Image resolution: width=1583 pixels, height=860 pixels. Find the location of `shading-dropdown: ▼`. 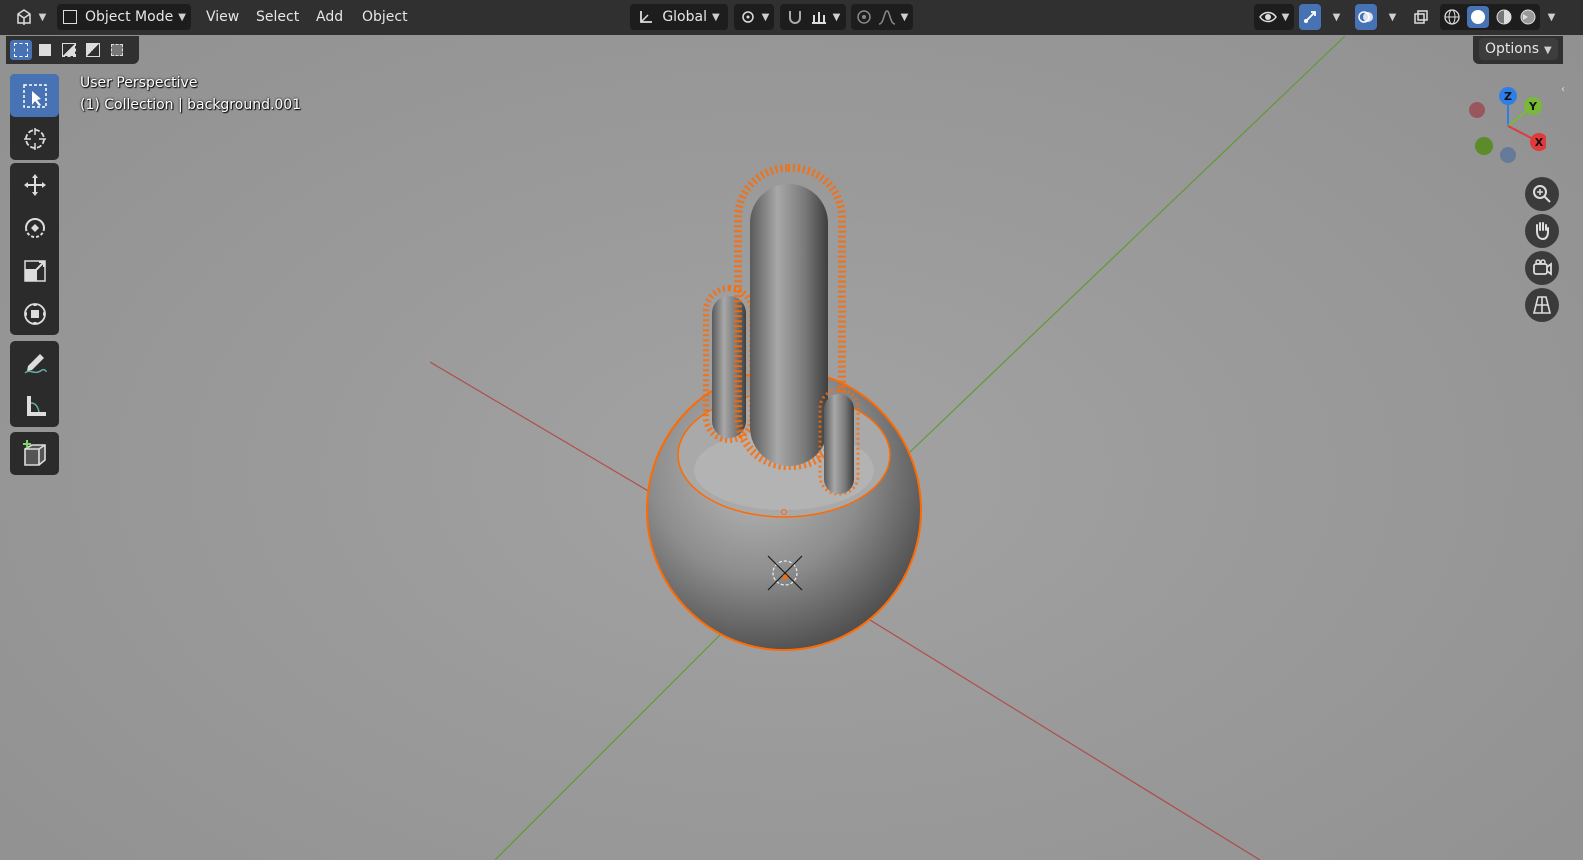

shading-dropdown: ▼ is located at coordinates (1549, 17).